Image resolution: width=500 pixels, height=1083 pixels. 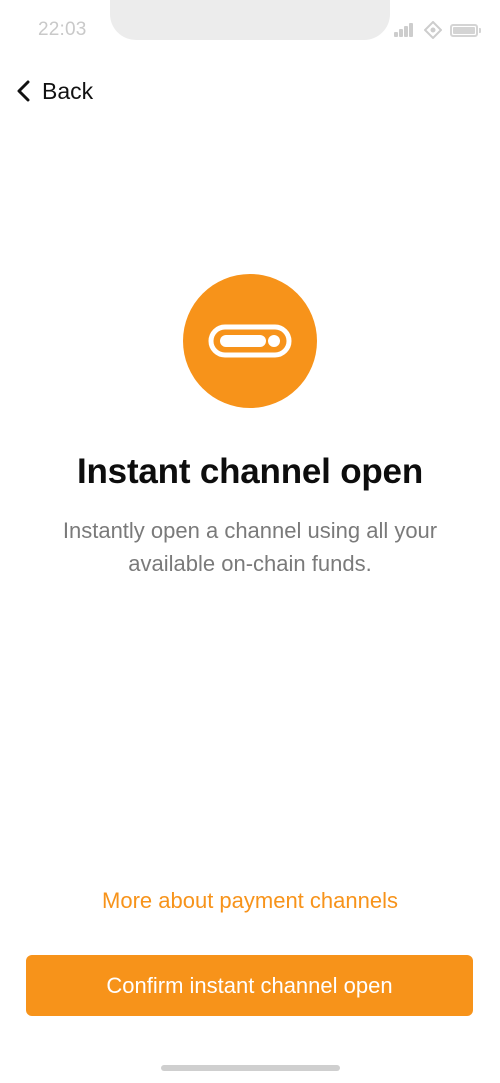 What do you see at coordinates (250, 1068) in the screenshot?
I see `home-indicator` at bounding box center [250, 1068].